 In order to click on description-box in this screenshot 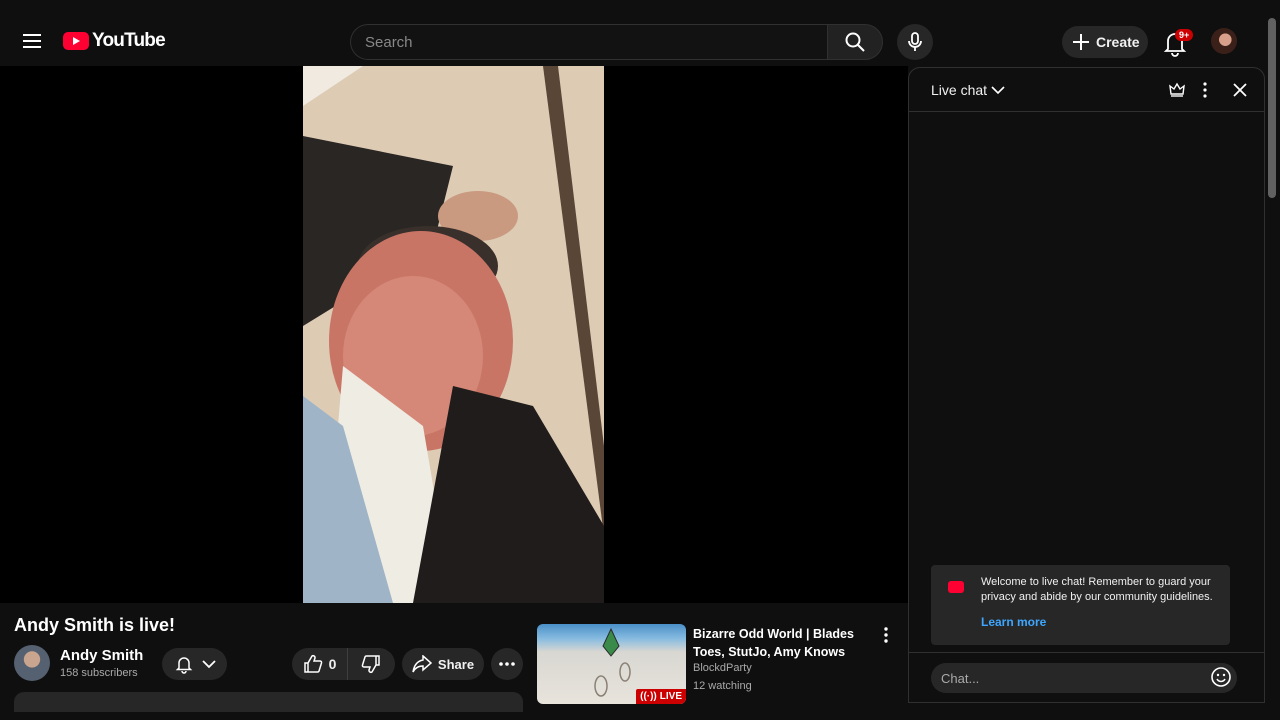, I will do `click(268, 702)`.